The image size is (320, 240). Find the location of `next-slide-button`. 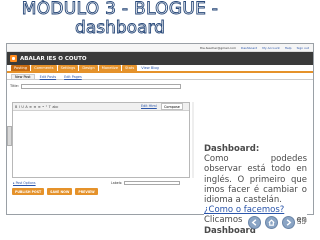

next-slide-button is located at coordinates (288, 222).